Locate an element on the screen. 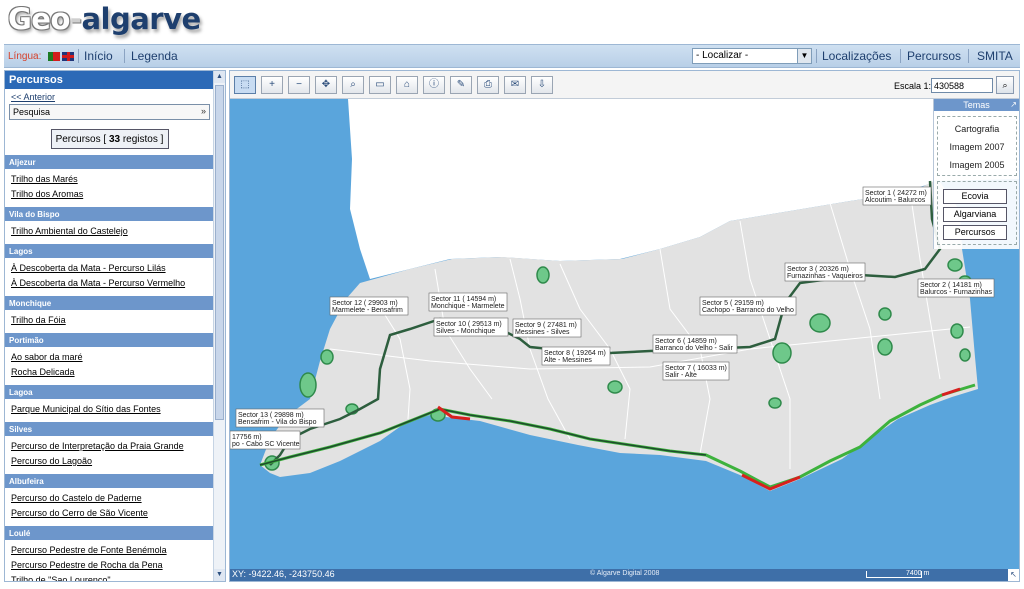 Image resolution: width=1024 pixels, height=589 pixels. pan-icon: ✥ is located at coordinates (326, 85).